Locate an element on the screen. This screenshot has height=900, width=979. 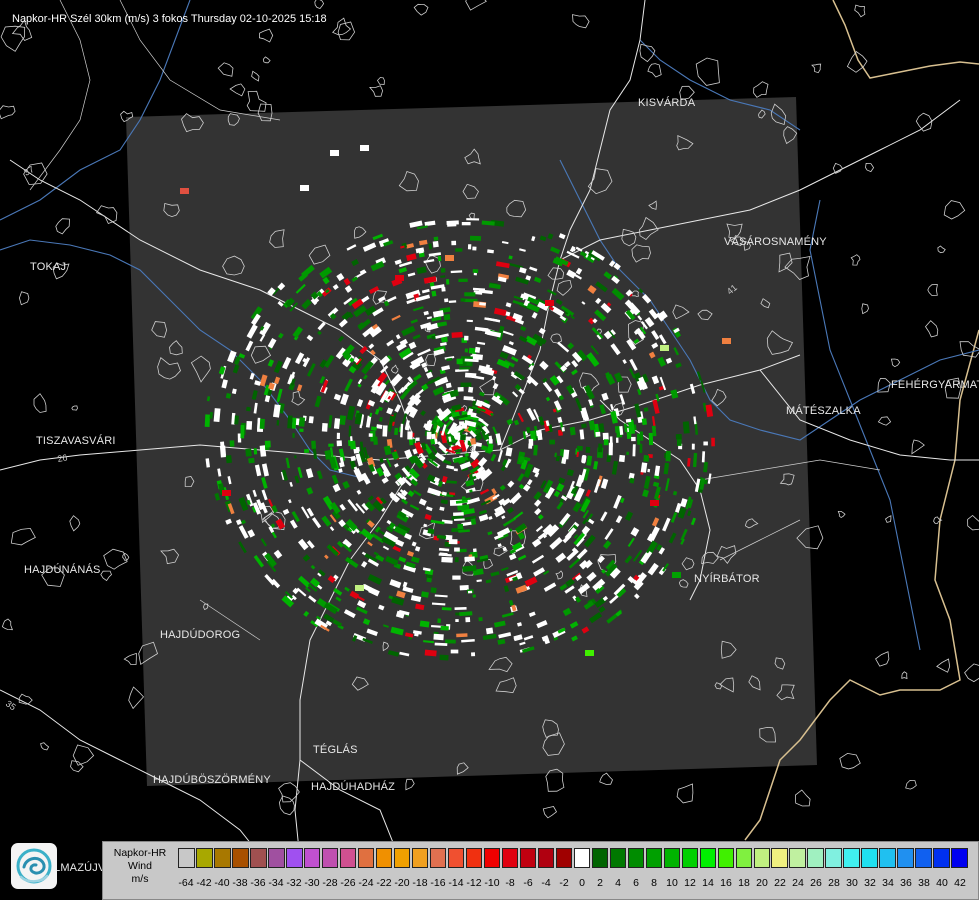
legend-tick-label: 4 is located at coordinates (618, 883).